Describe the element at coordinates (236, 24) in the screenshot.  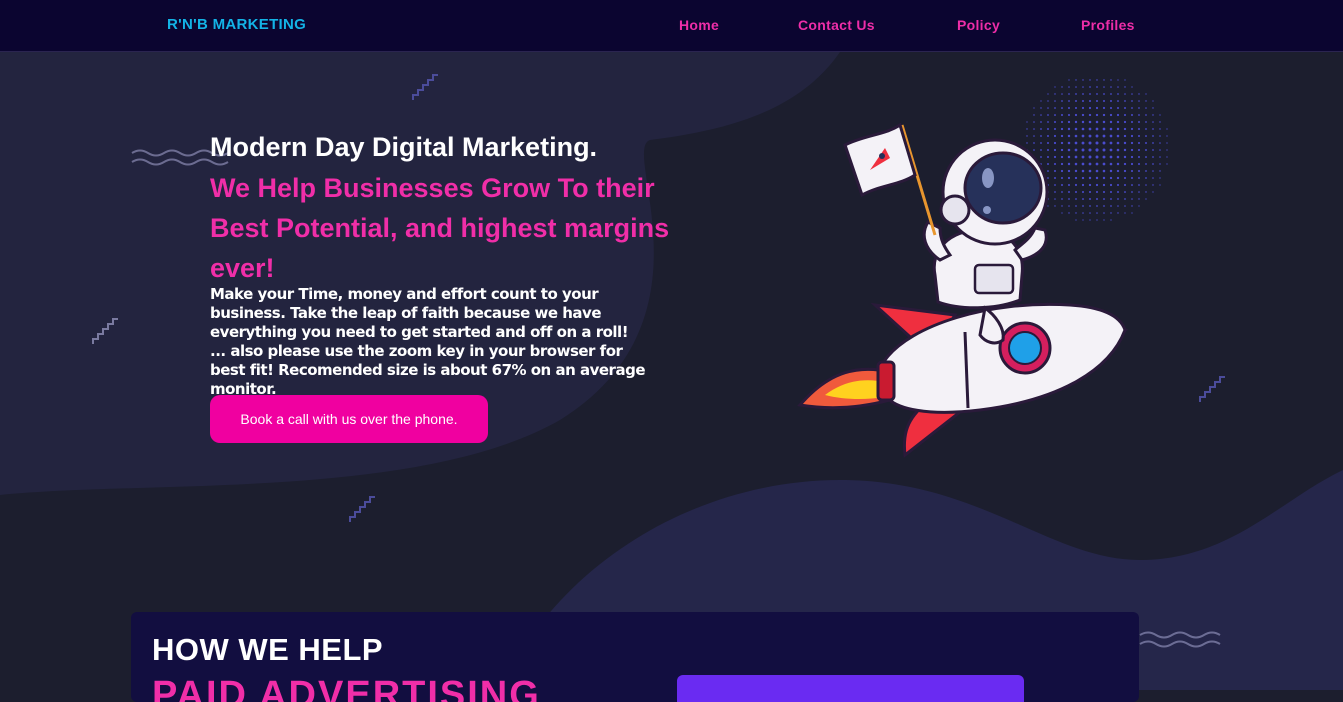
I see `brand-logo-link: R'N'B MARKETING` at that location.